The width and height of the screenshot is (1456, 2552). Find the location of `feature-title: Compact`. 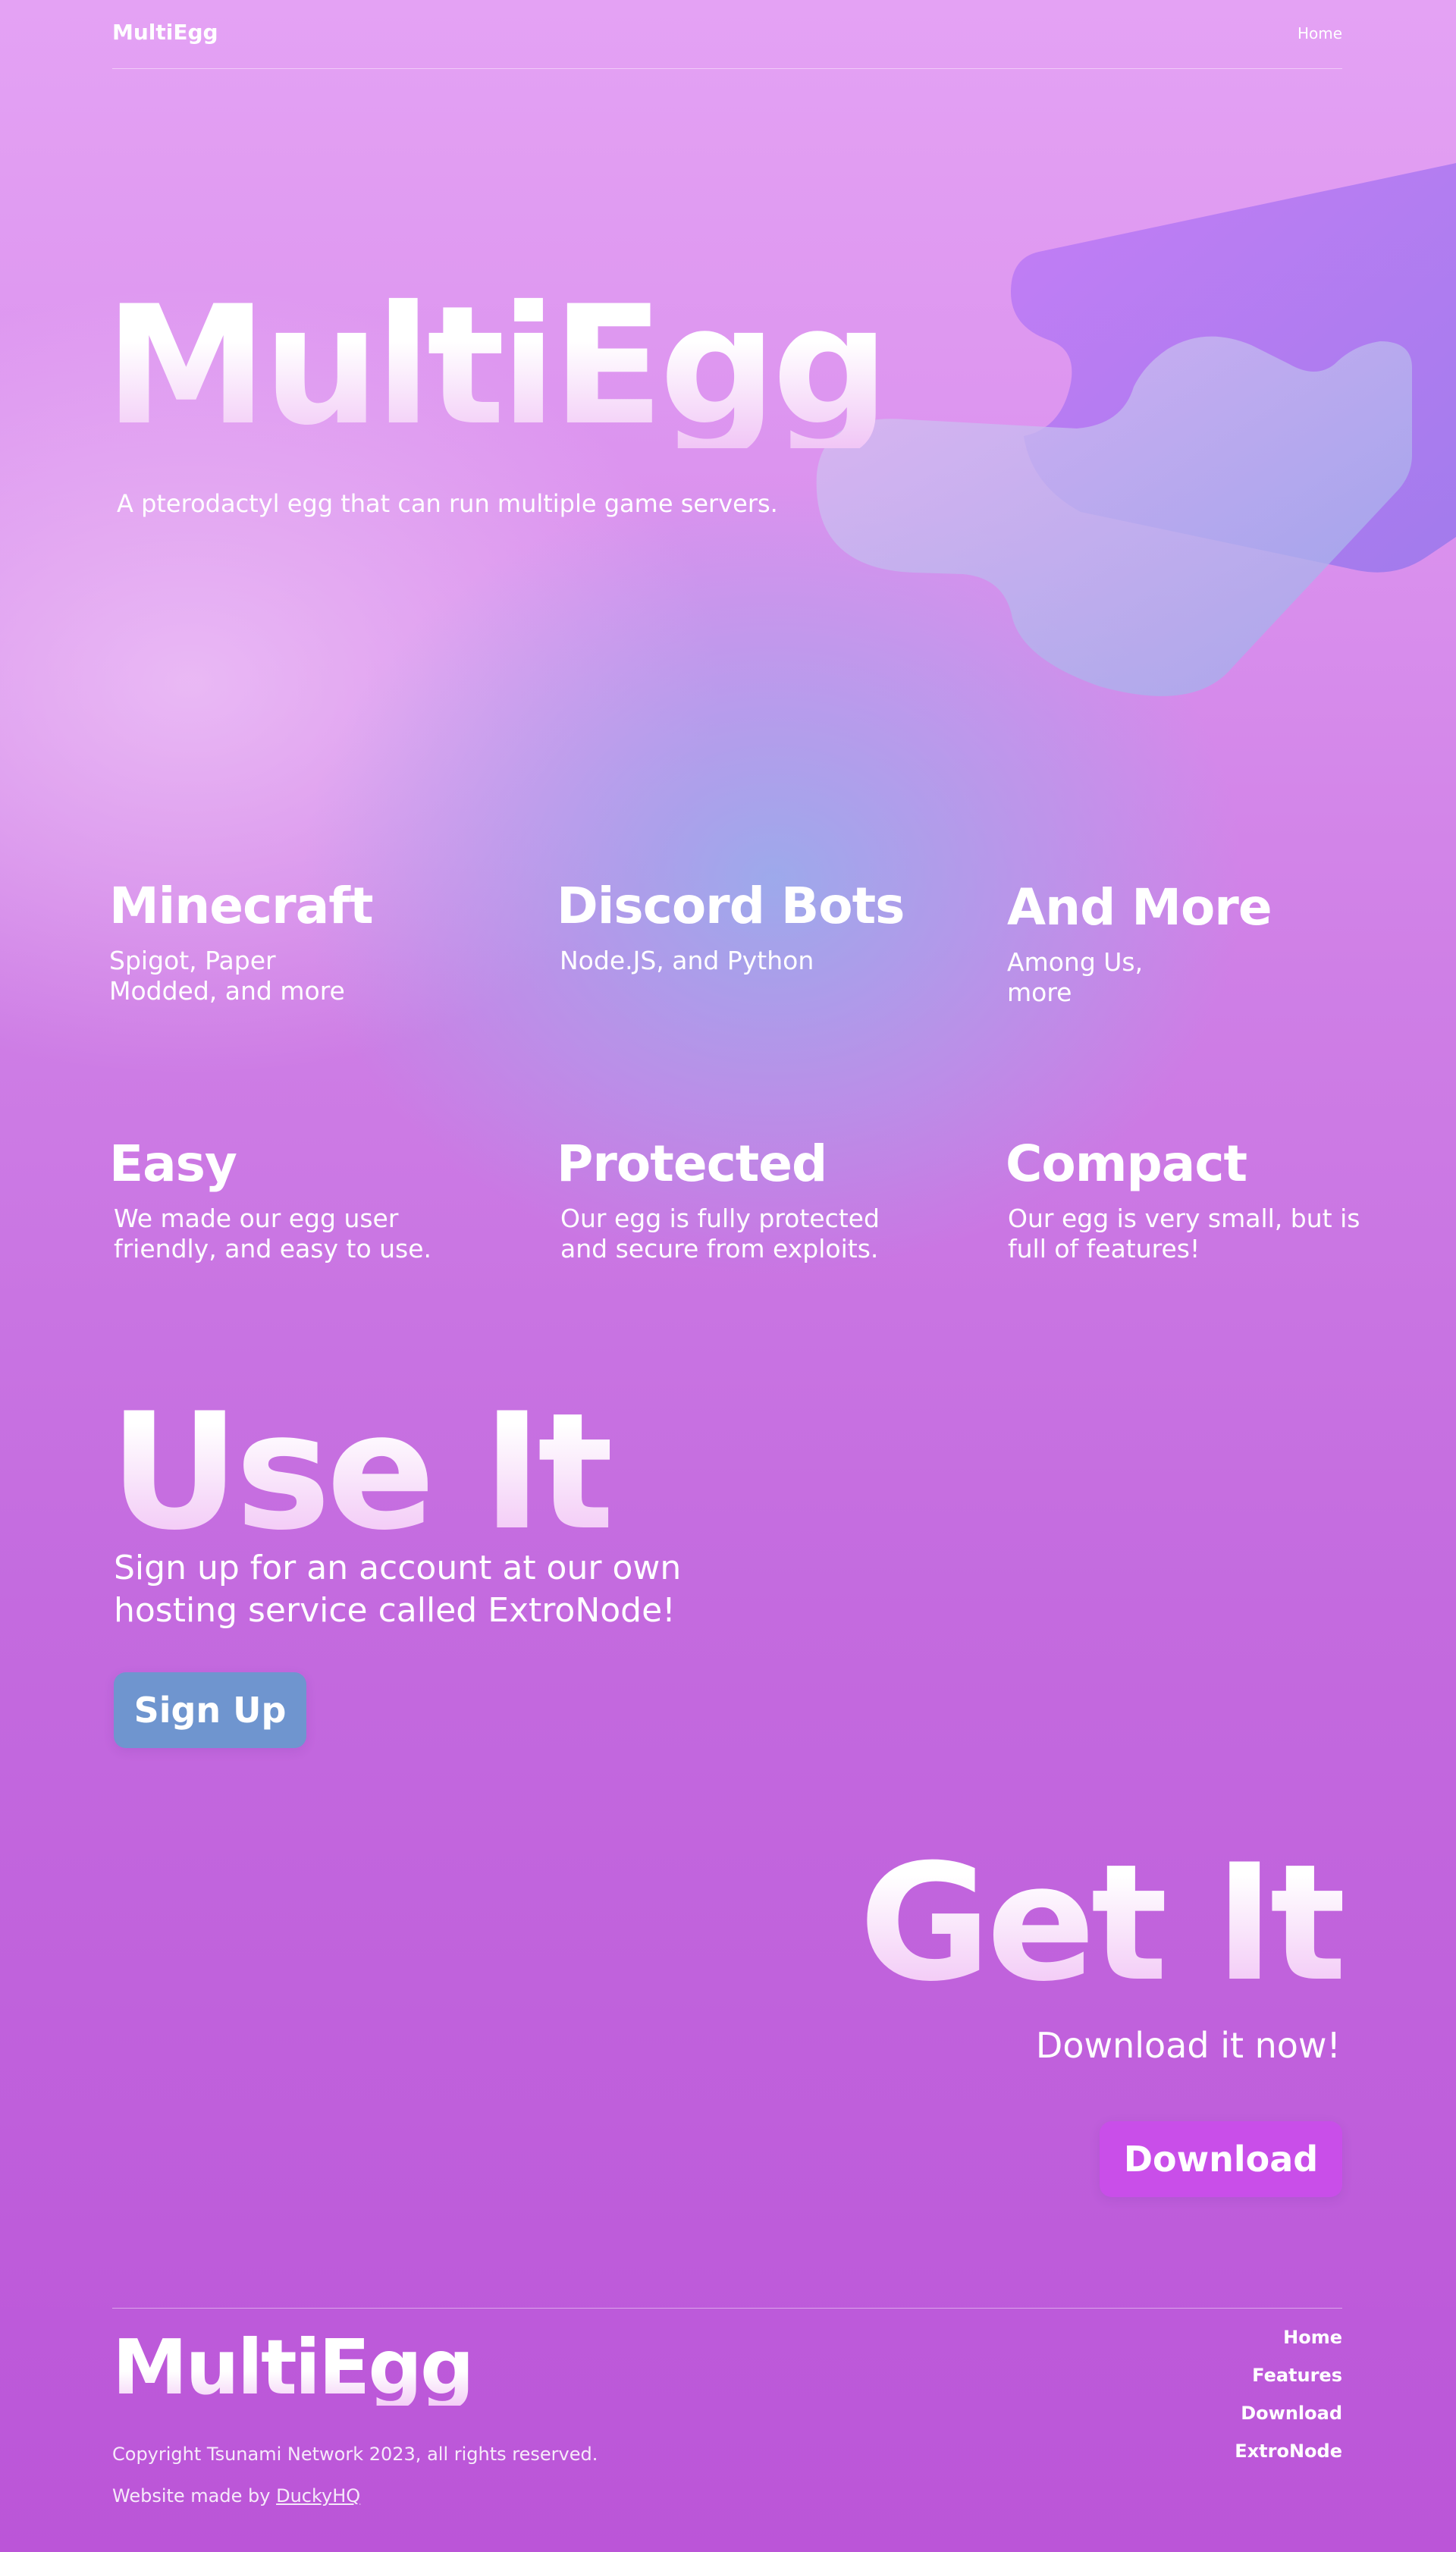

feature-title: Compact is located at coordinates (1126, 1164).